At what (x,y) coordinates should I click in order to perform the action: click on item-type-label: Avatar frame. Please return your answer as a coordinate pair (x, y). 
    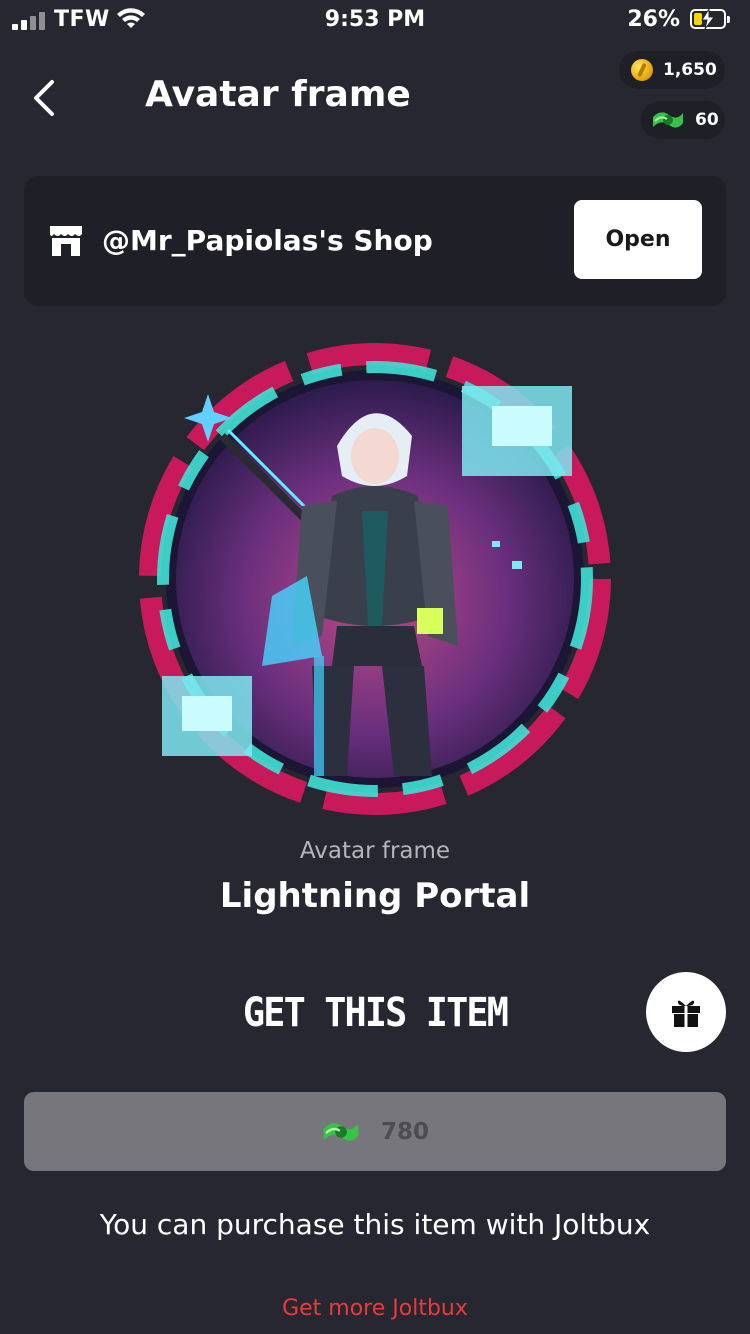
    Looking at the image, I should click on (375, 851).